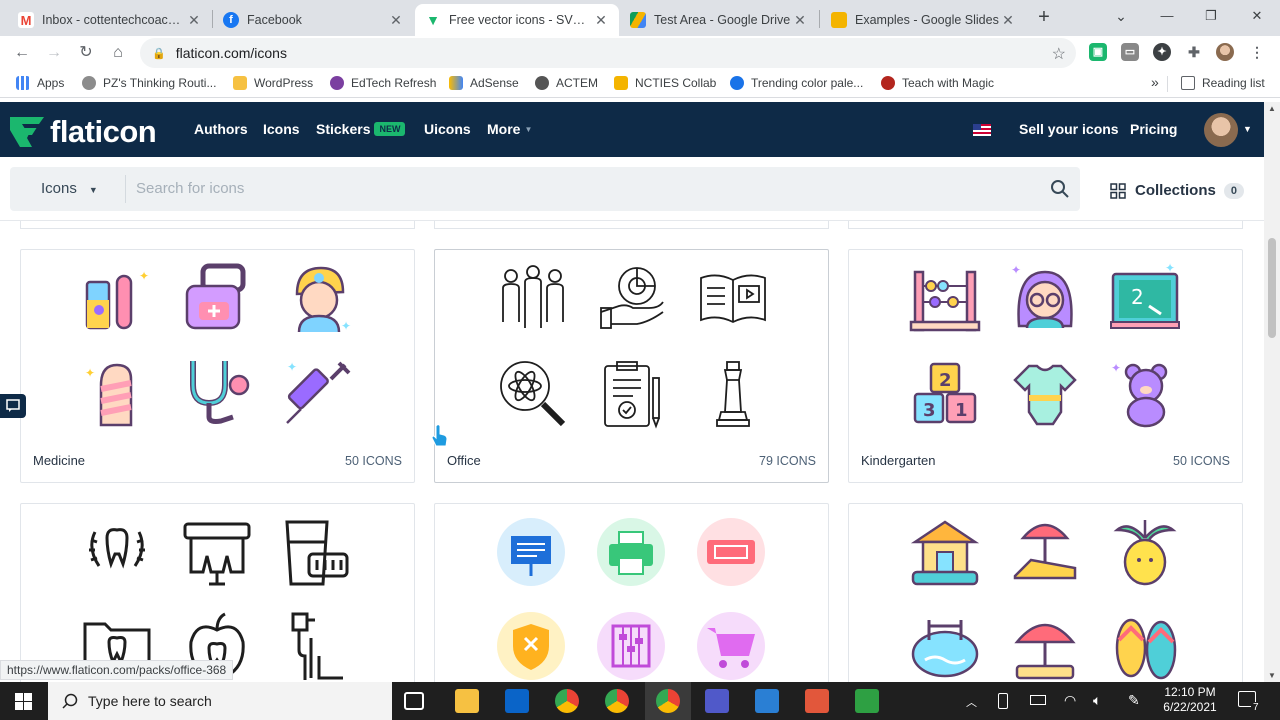  Describe the element at coordinates (118, 53) in the screenshot. I see `home-icon: ⌂` at that location.